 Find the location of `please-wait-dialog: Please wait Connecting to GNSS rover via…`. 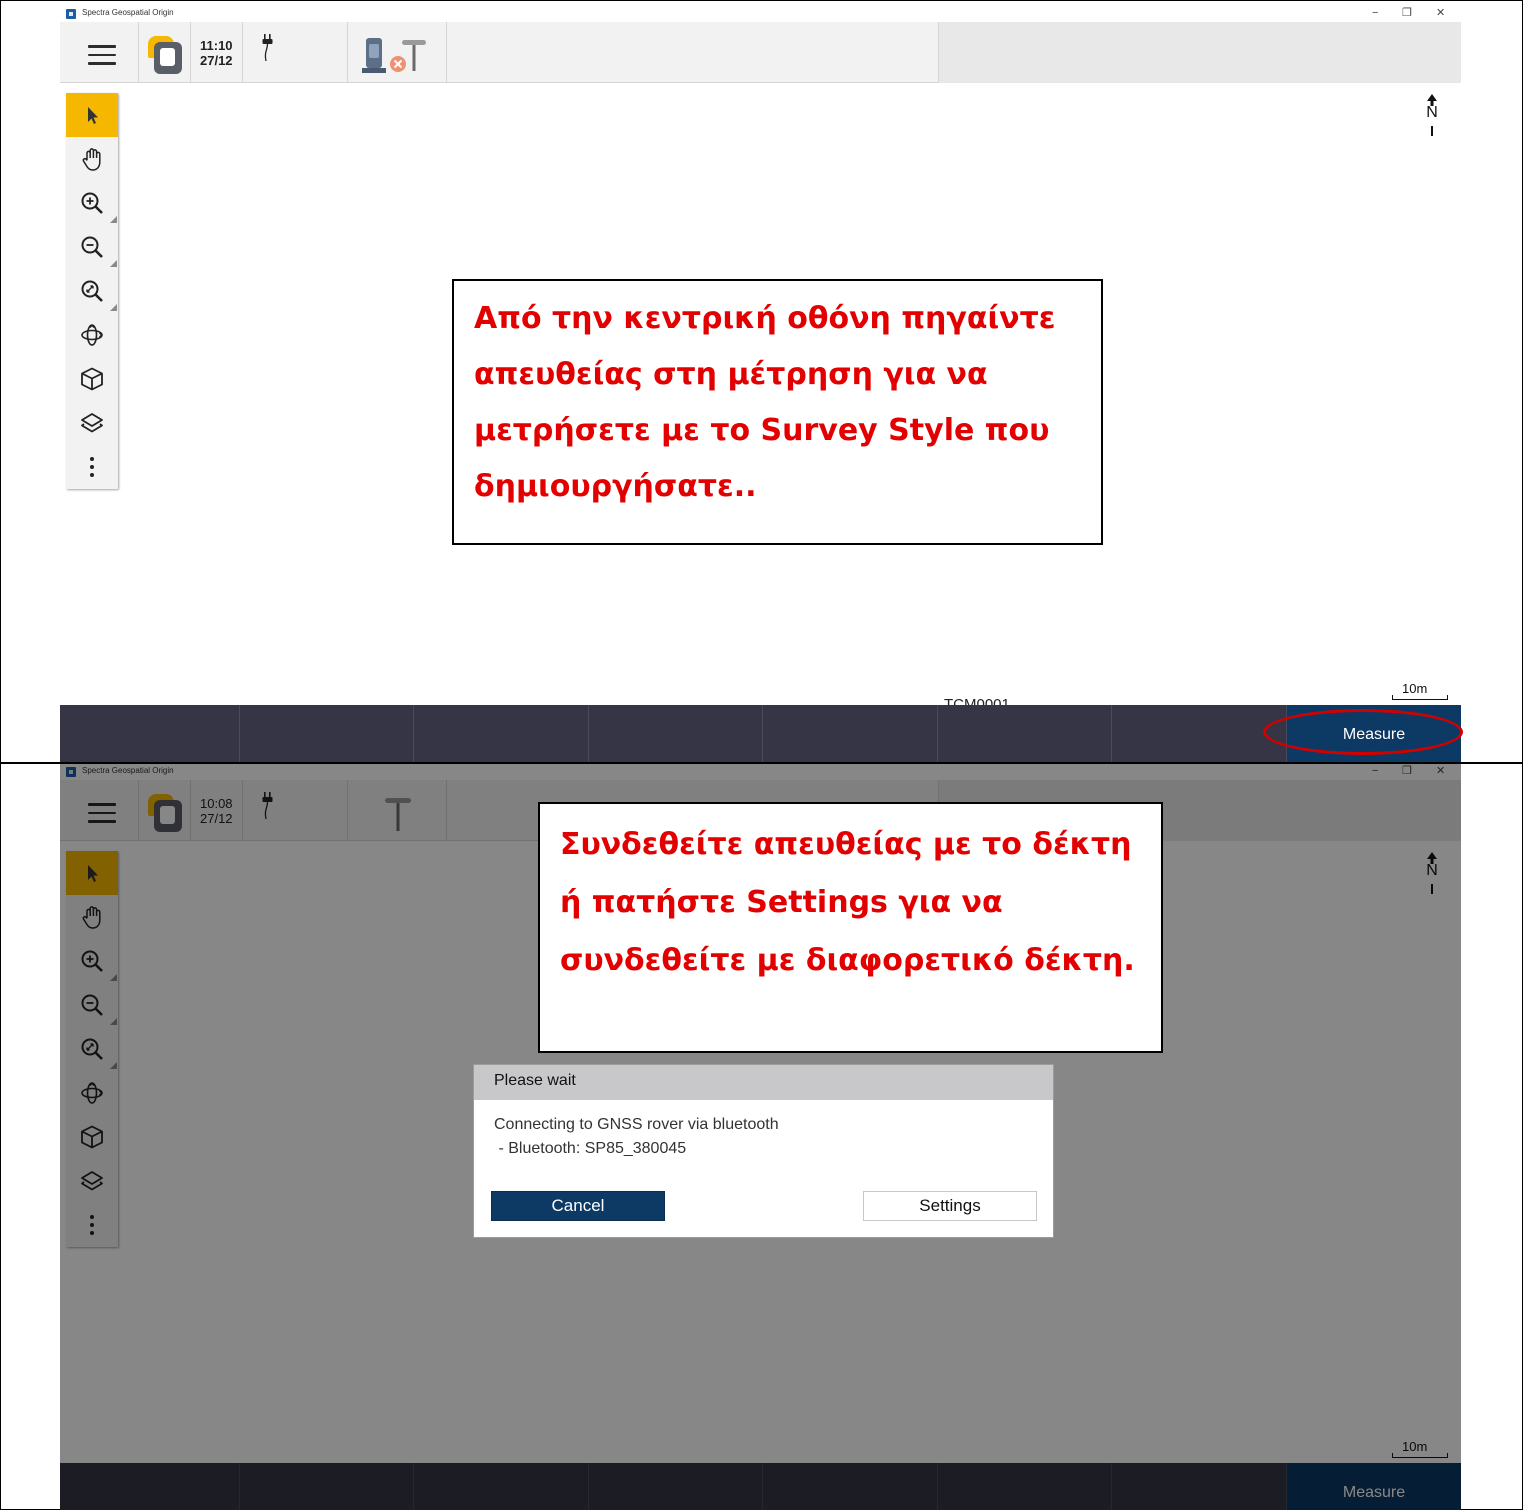

please-wait-dialog: Please wait Connecting to GNSS rover via… is located at coordinates (763, 1151).